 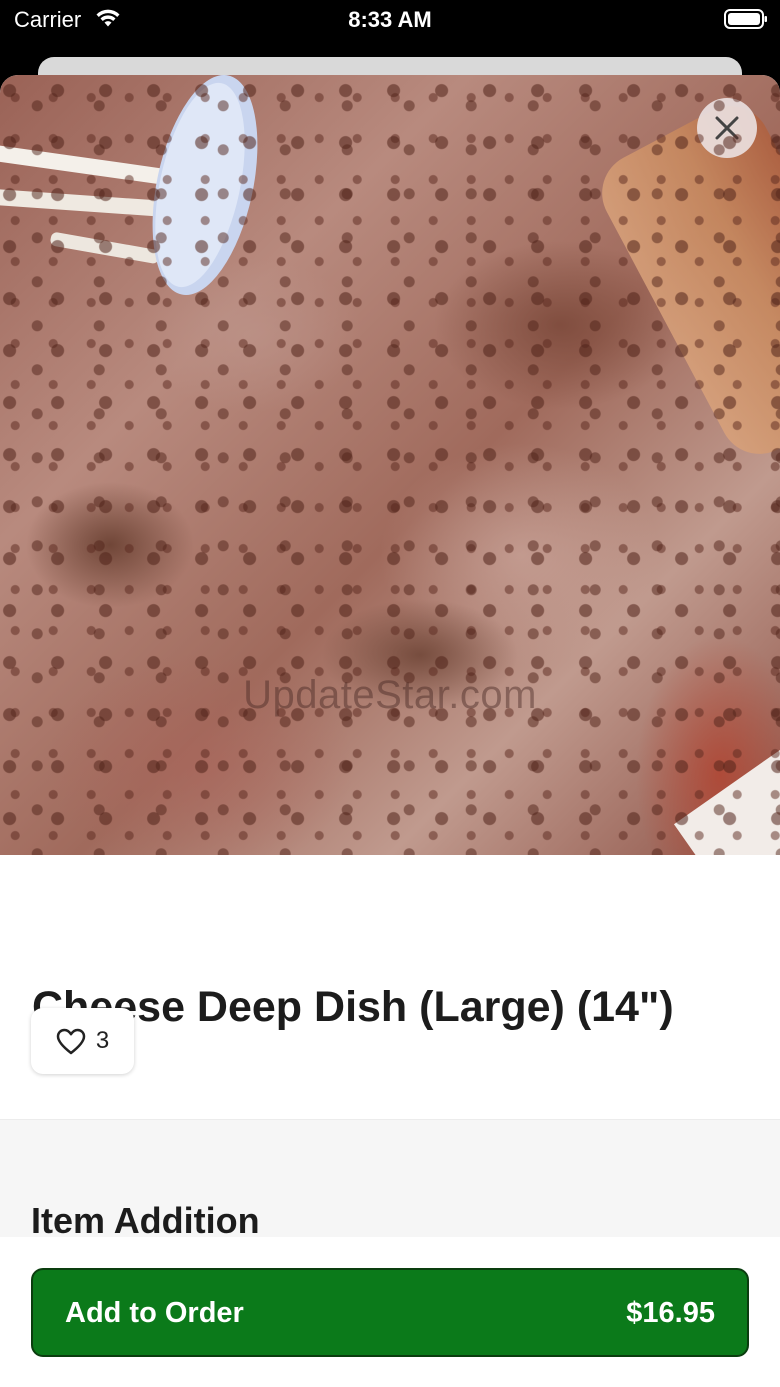 I want to click on close-button, so click(x=727, y=128).